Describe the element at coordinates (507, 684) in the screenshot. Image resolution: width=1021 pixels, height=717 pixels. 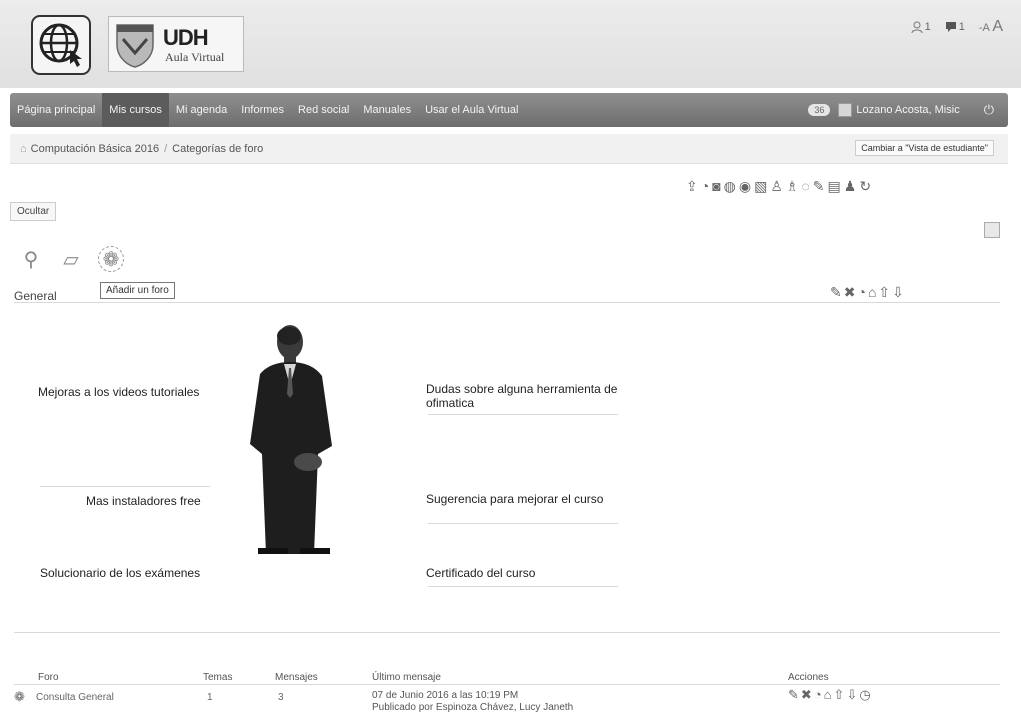
I see `table-header-divider` at that location.